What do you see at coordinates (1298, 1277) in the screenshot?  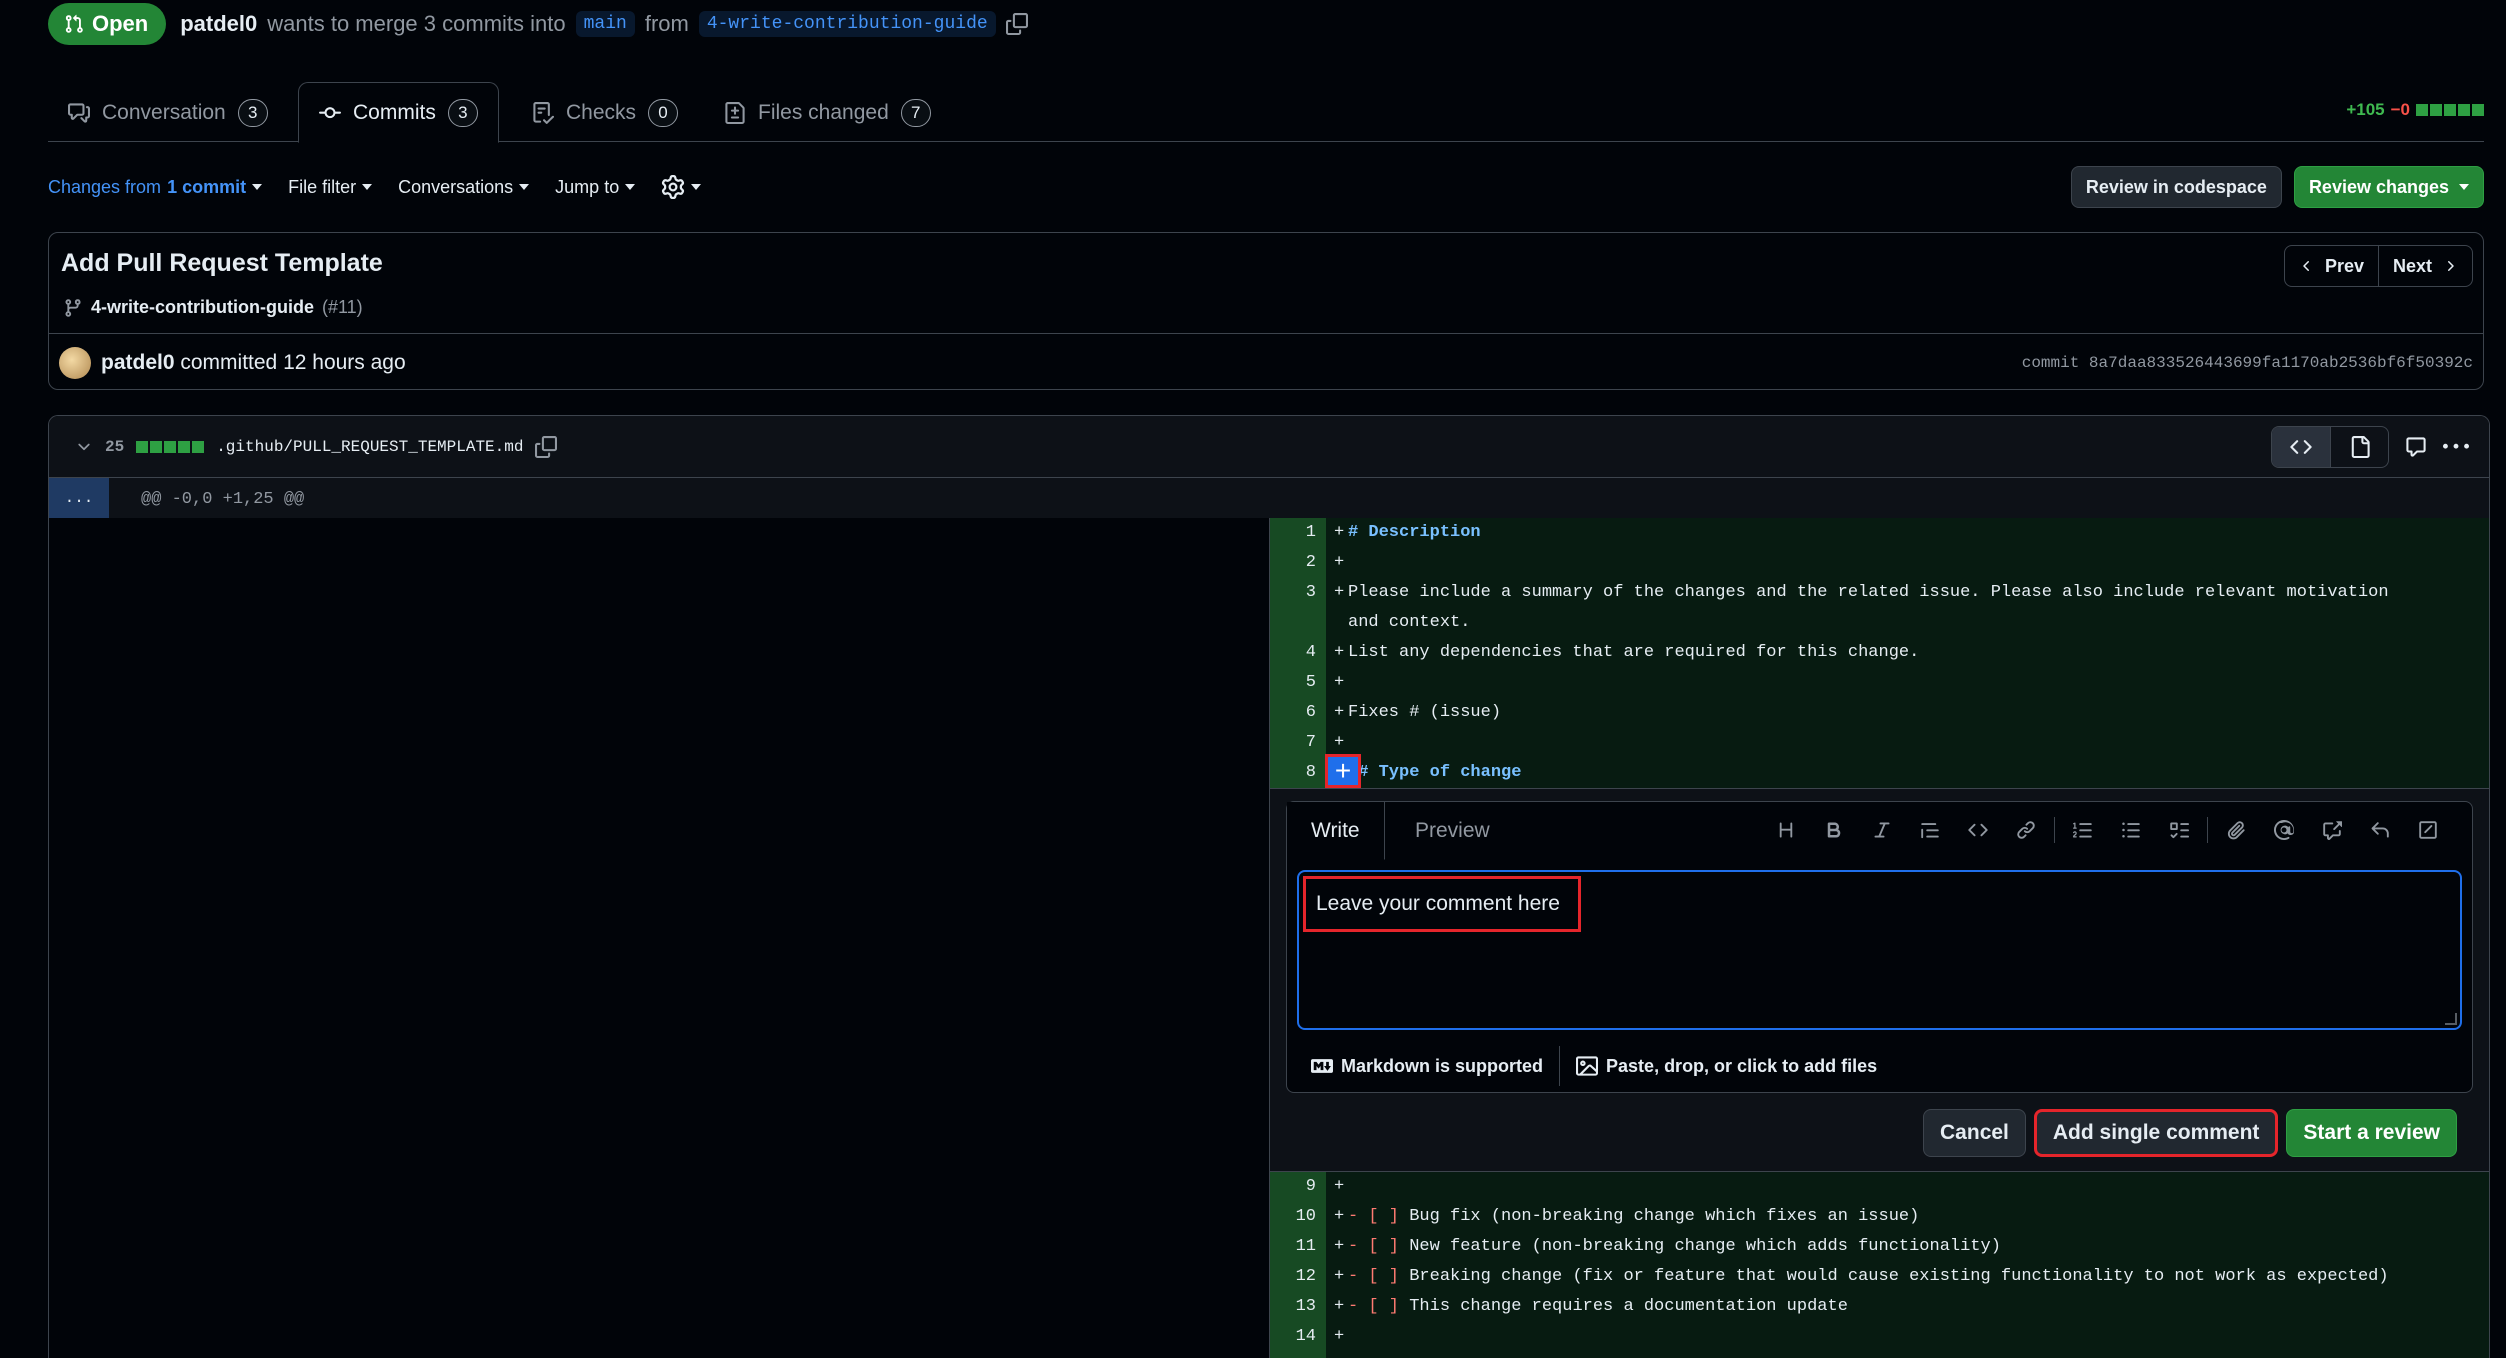 I see `line-number: 12` at bounding box center [1298, 1277].